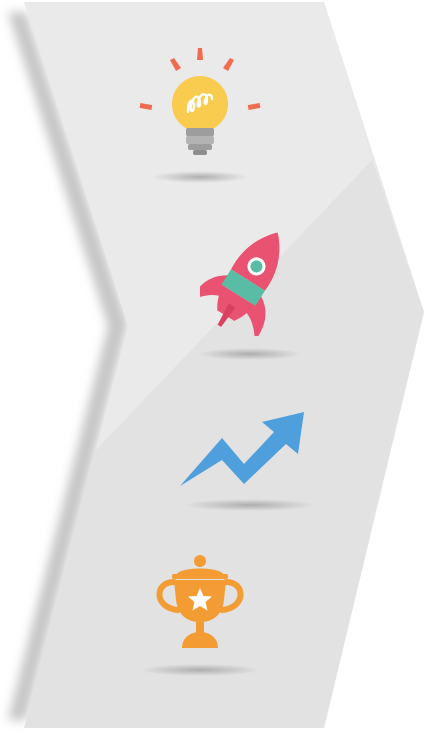  Describe the element at coordinates (250, 354) in the screenshot. I see `rocket-floor-shadow` at that location.